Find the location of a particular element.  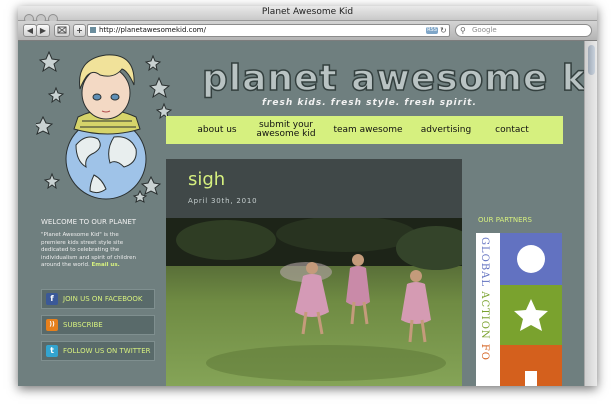

banner-orange-block is located at coordinates (531, 365).